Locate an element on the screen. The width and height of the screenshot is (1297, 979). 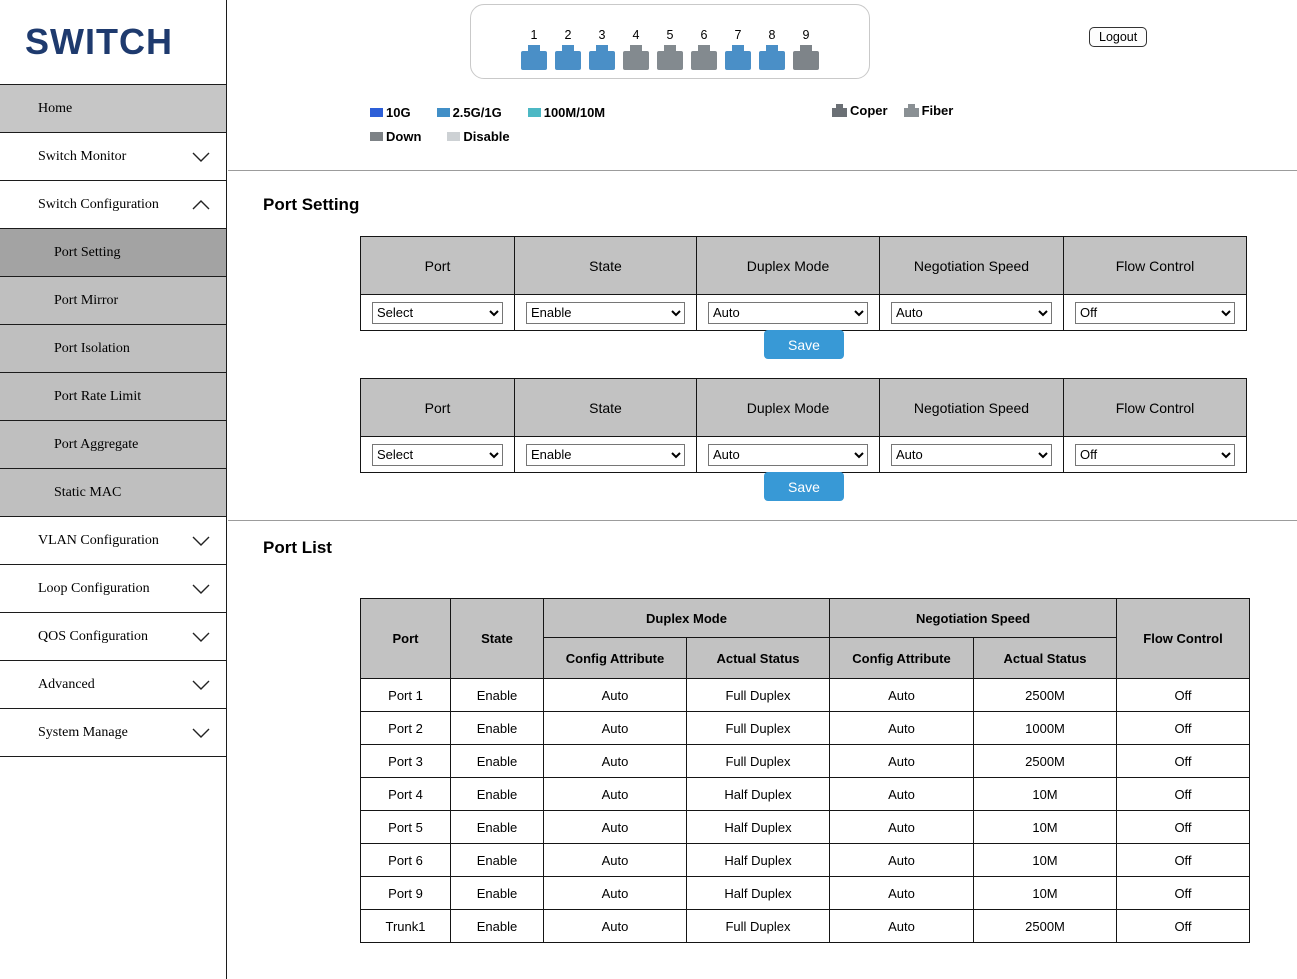
column-header-duplex-config-attribute: Config Attribute is located at coordinates (615, 658).